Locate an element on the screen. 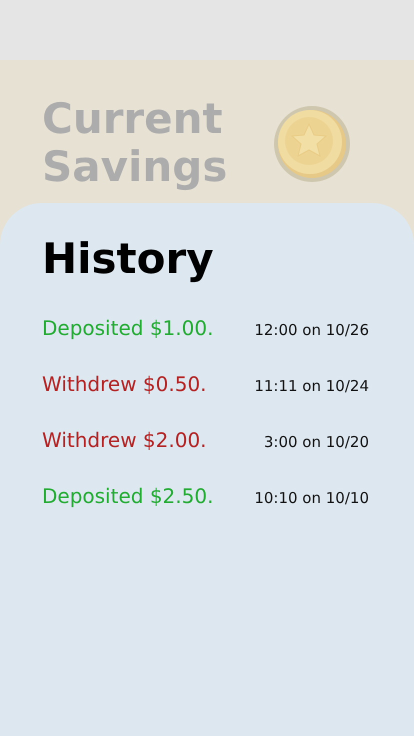  transaction-text: Deposited $2.50. is located at coordinates (128, 496).